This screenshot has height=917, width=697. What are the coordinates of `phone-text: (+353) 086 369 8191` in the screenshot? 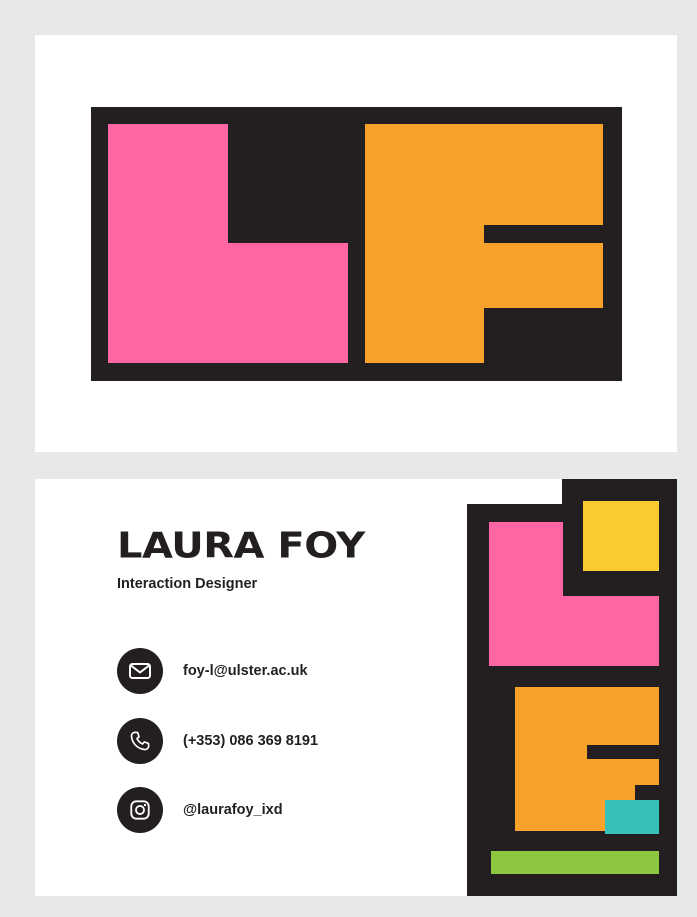 It's located at (251, 741).